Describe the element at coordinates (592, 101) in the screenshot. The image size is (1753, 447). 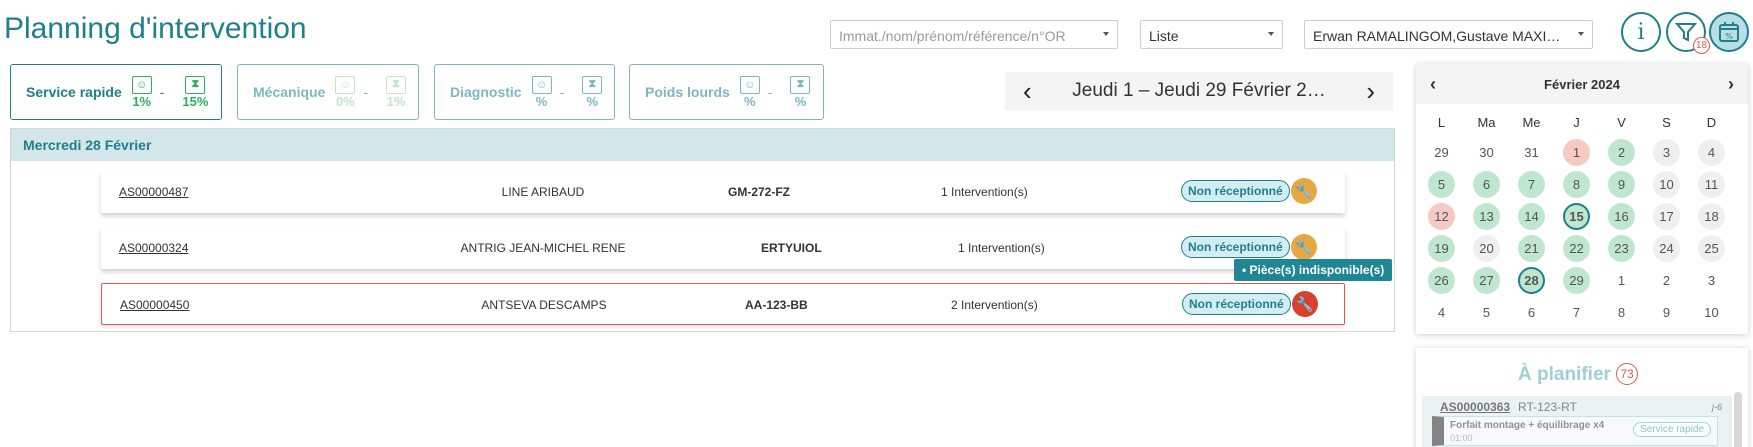
I see `duration-percent: %` at that location.